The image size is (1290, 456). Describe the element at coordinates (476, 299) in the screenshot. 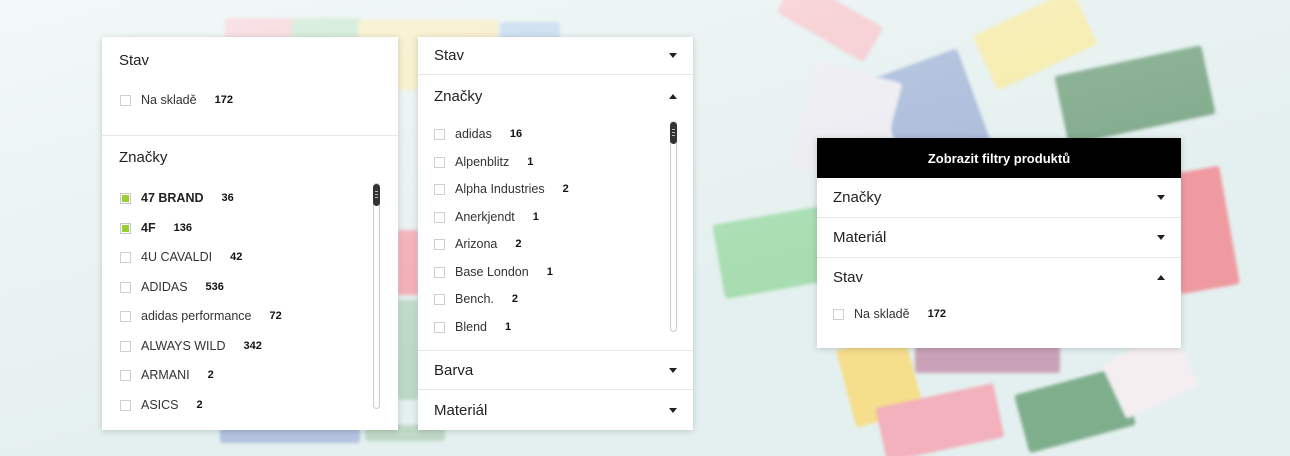

I see `filter-option-brand: Bench. 2` at that location.